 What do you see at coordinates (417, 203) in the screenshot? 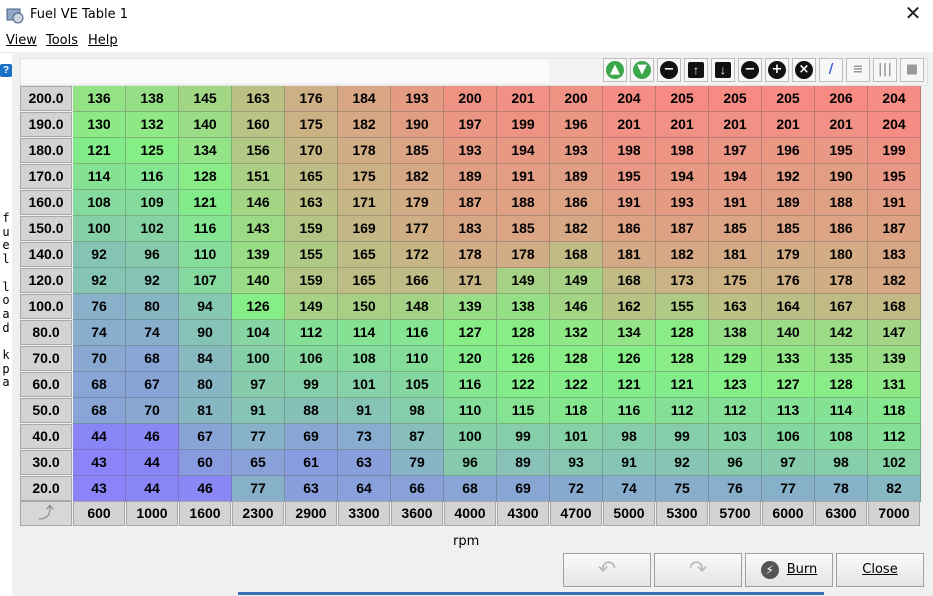
I see `table-cell: 179` at bounding box center [417, 203].